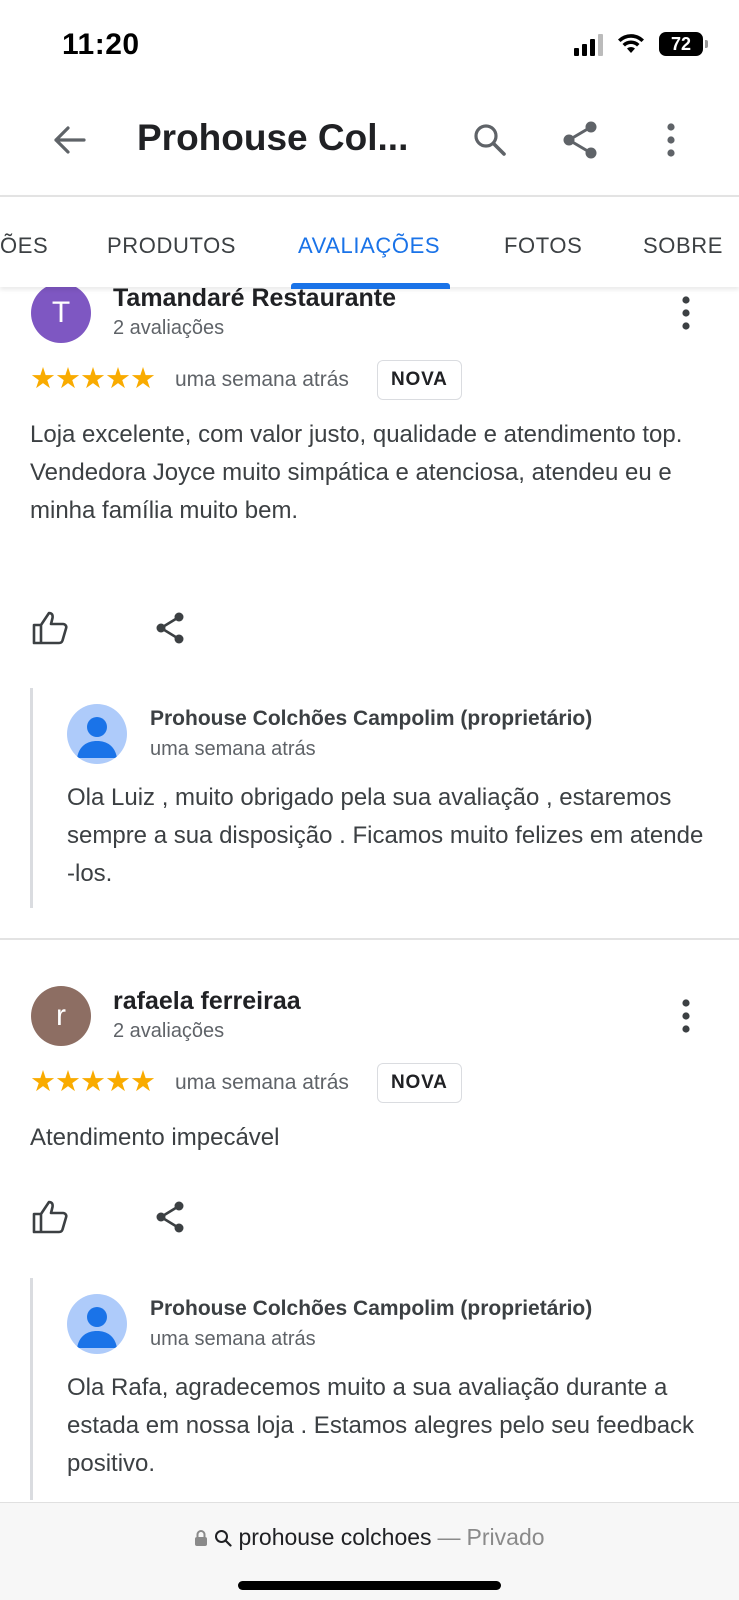 This screenshot has width=739, height=1600. Describe the element at coordinates (543, 246) in the screenshot. I see `tab-fotos: FOTOS` at that location.